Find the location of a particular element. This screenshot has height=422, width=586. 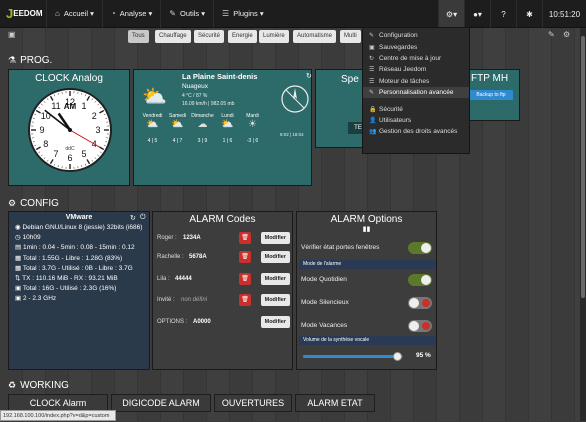

settings-icon: ⚙ is located at coordinates (566, 34).